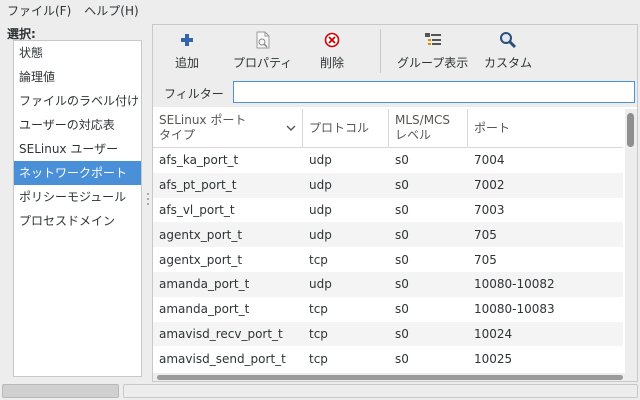  I want to click on column-header-mls: MLS/MCS レベル, so click(428, 128).